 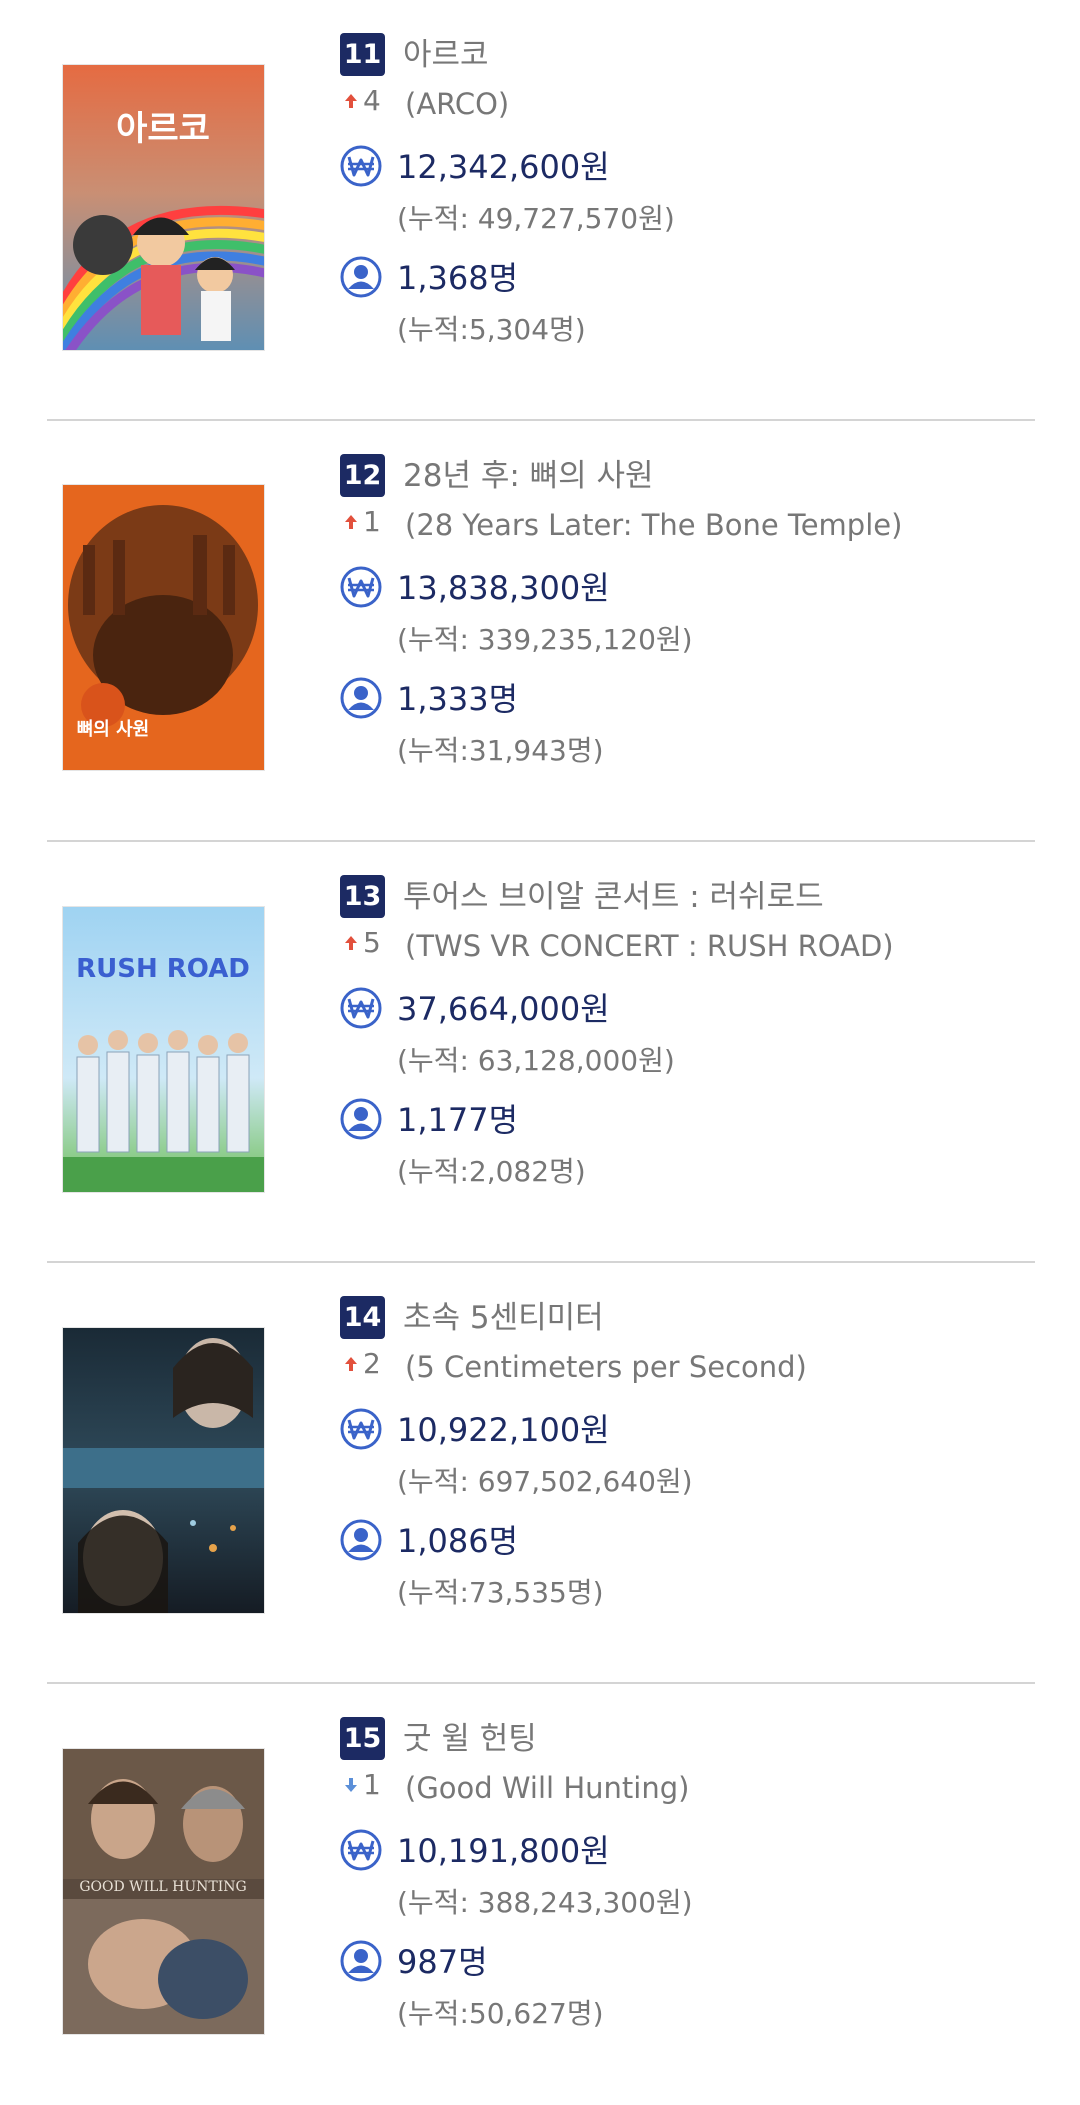 I want to click on original-title: (5 Centimeters per Second), so click(x=606, y=1367).